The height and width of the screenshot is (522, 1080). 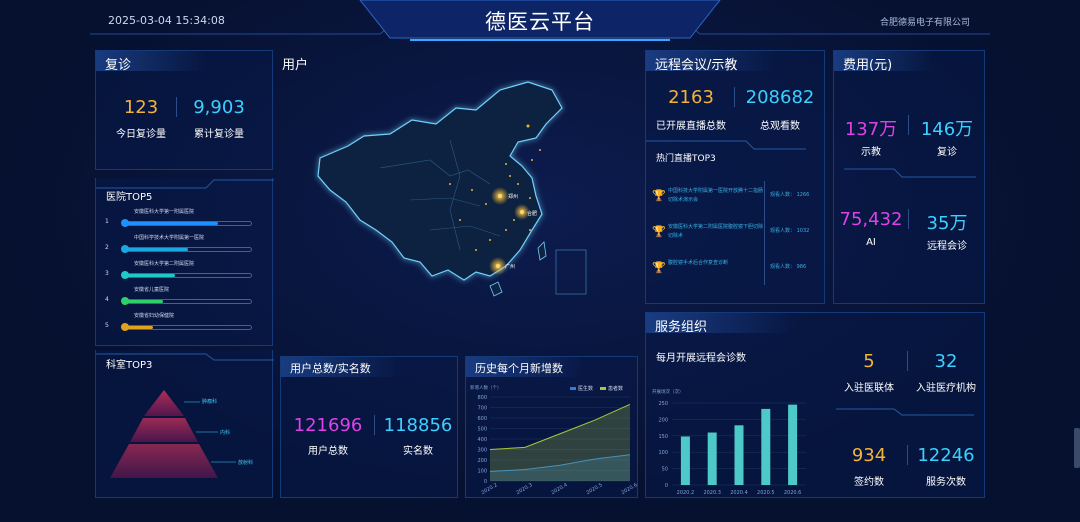 What do you see at coordinates (295, 65) in the screenshot?
I see `users-map-title: 用户` at bounding box center [295, 65].